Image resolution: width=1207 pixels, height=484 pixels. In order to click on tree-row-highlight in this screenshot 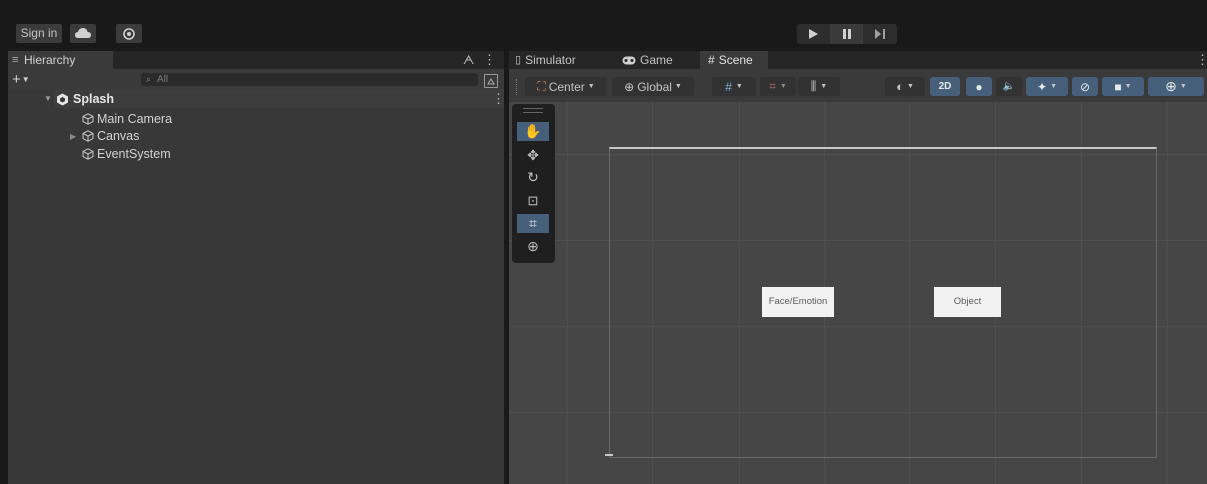, I will do `click(279, 99)`.